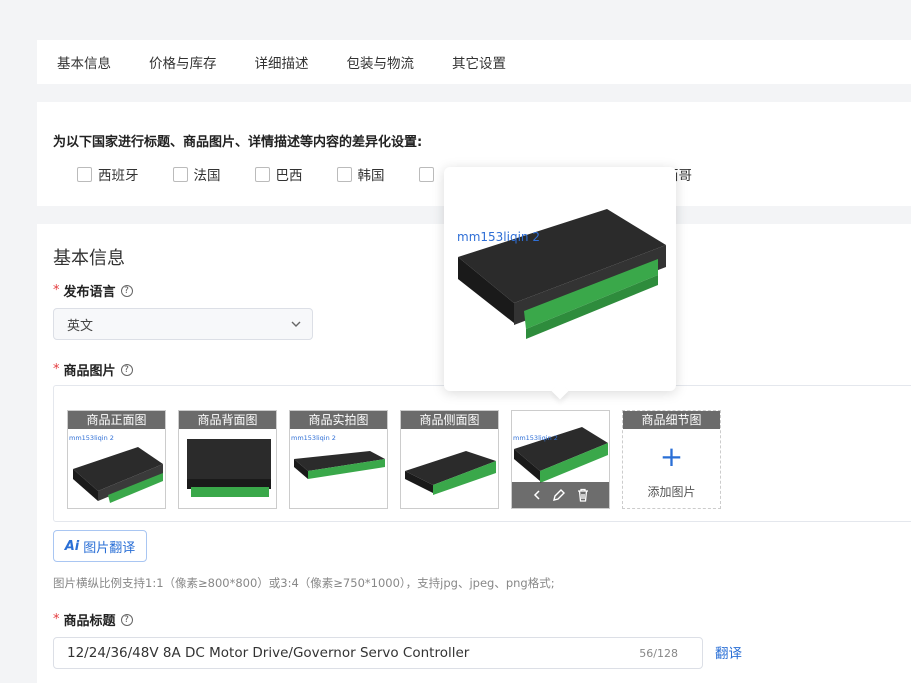 This screenshot has height=683, width=911. I want to click on image-thumb-back: 商品背面图, so click(227, 459).